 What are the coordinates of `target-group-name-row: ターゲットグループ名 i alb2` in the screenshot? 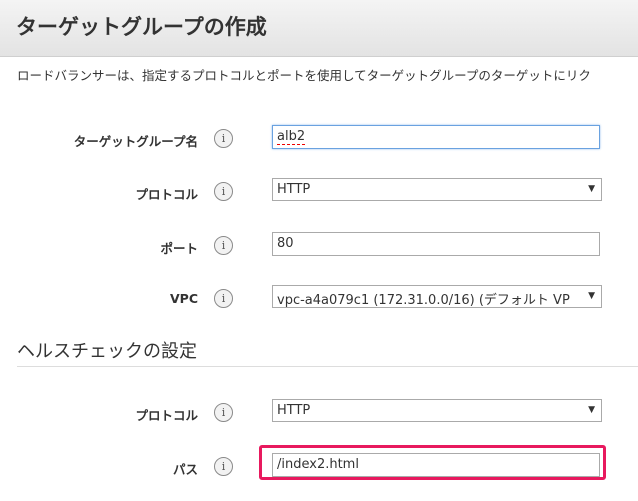 It's located at (319, 140).